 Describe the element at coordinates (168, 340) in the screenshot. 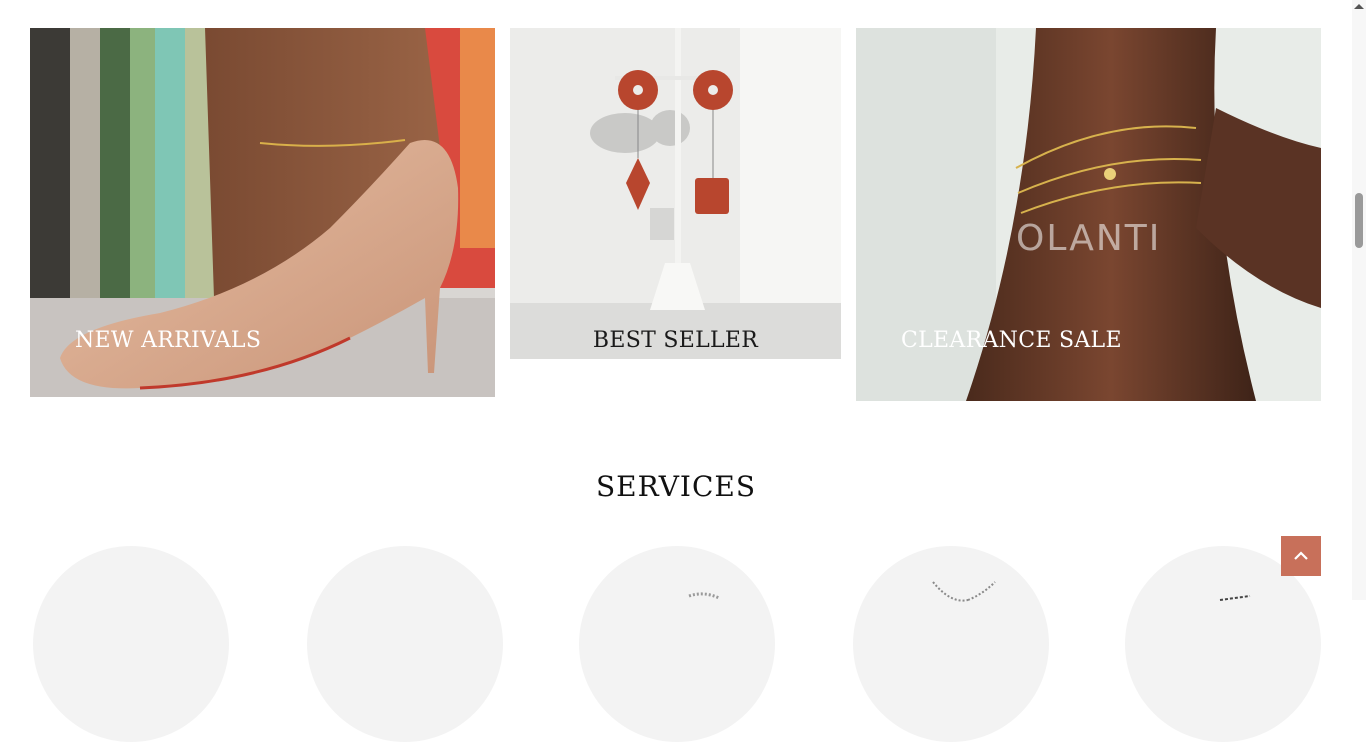

I see `promo-new-arrivals-label: NEW ARRIVALS` at that location.